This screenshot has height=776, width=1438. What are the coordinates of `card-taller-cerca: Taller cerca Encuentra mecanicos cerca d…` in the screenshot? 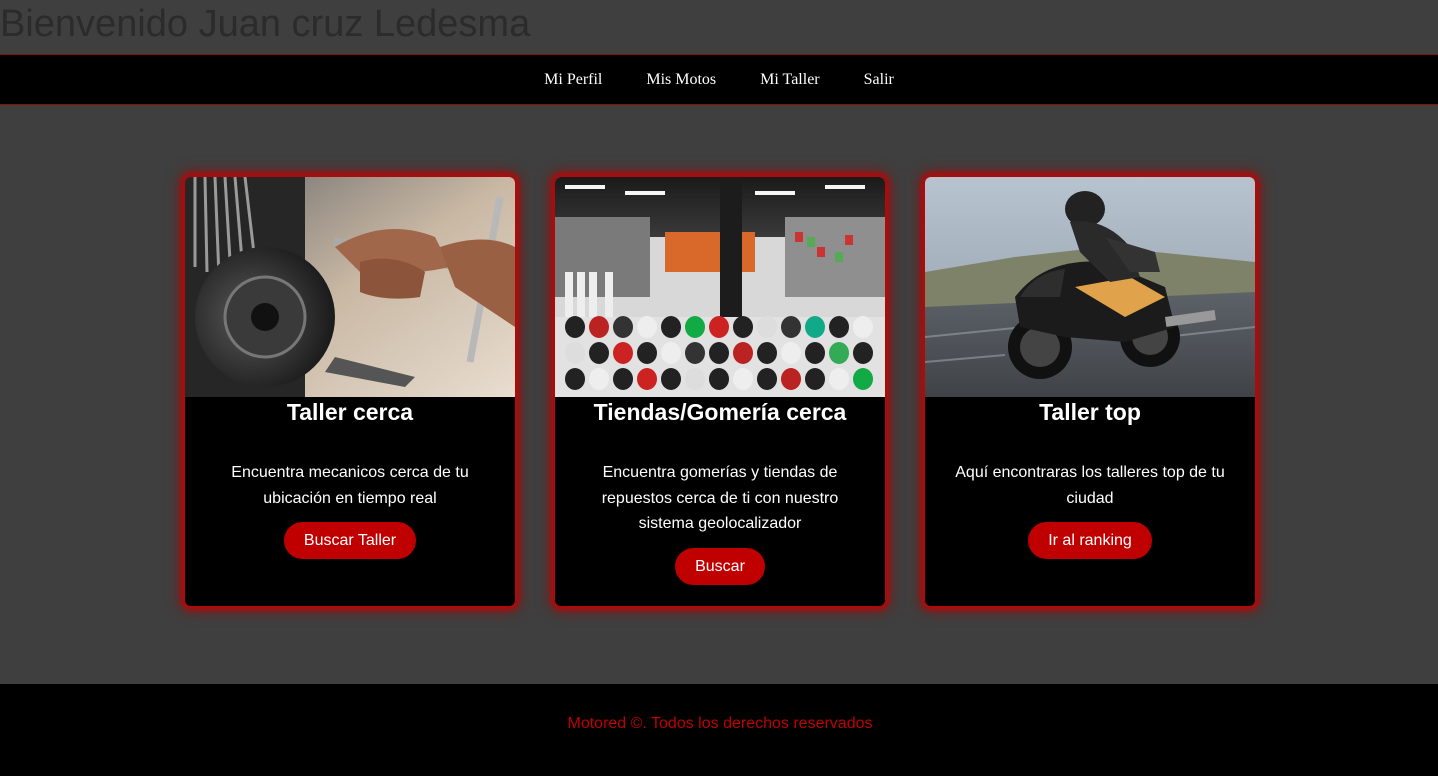 It's located at (350, 391).